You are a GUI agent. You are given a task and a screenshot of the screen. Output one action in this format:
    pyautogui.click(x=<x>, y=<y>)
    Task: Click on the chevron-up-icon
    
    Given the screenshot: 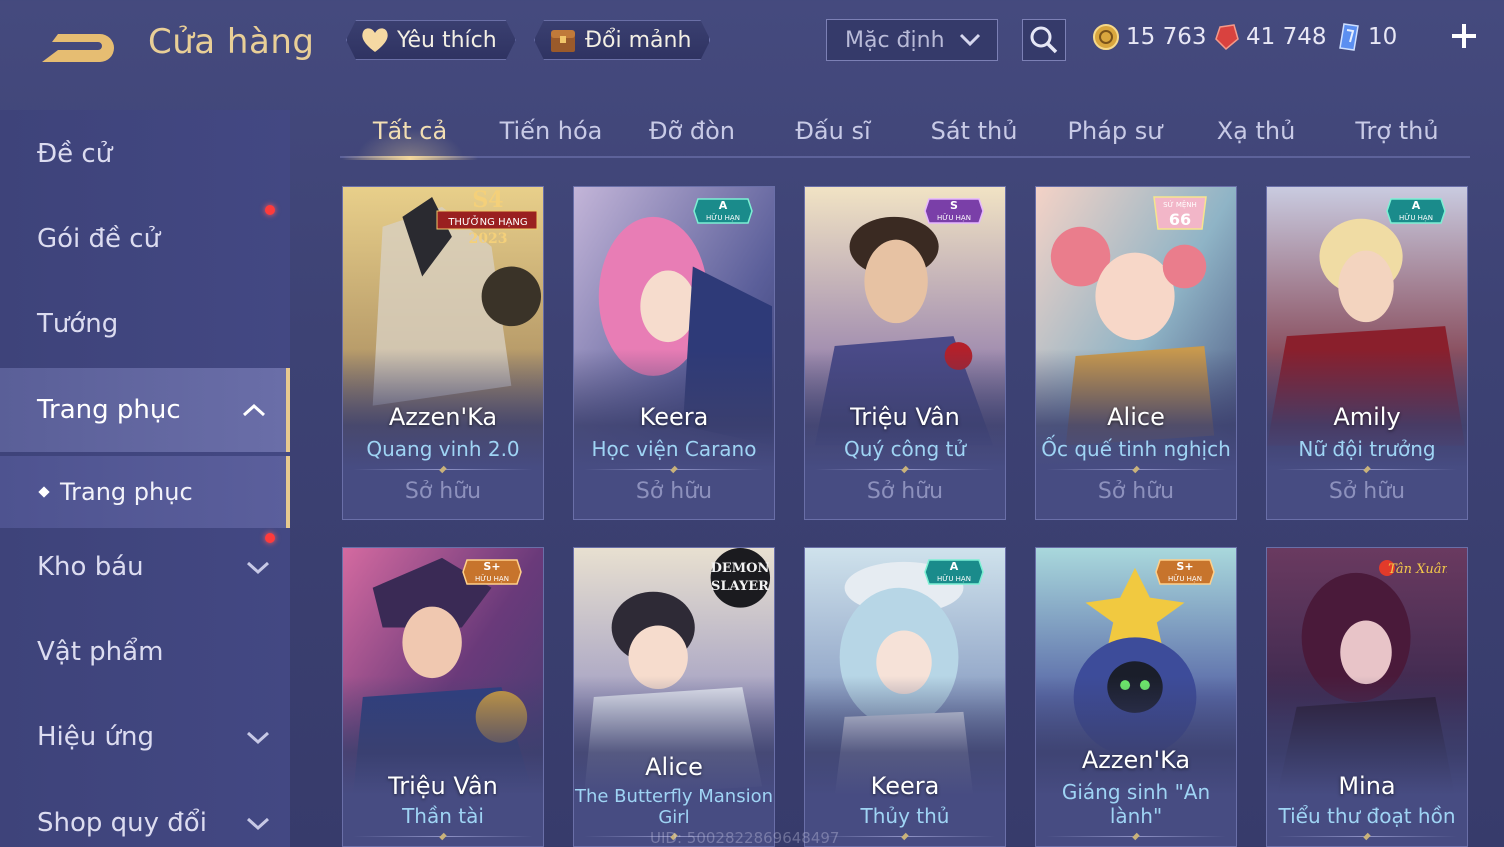 What is the action you would take?
    pyautogui.click(x=254, y=410)
    